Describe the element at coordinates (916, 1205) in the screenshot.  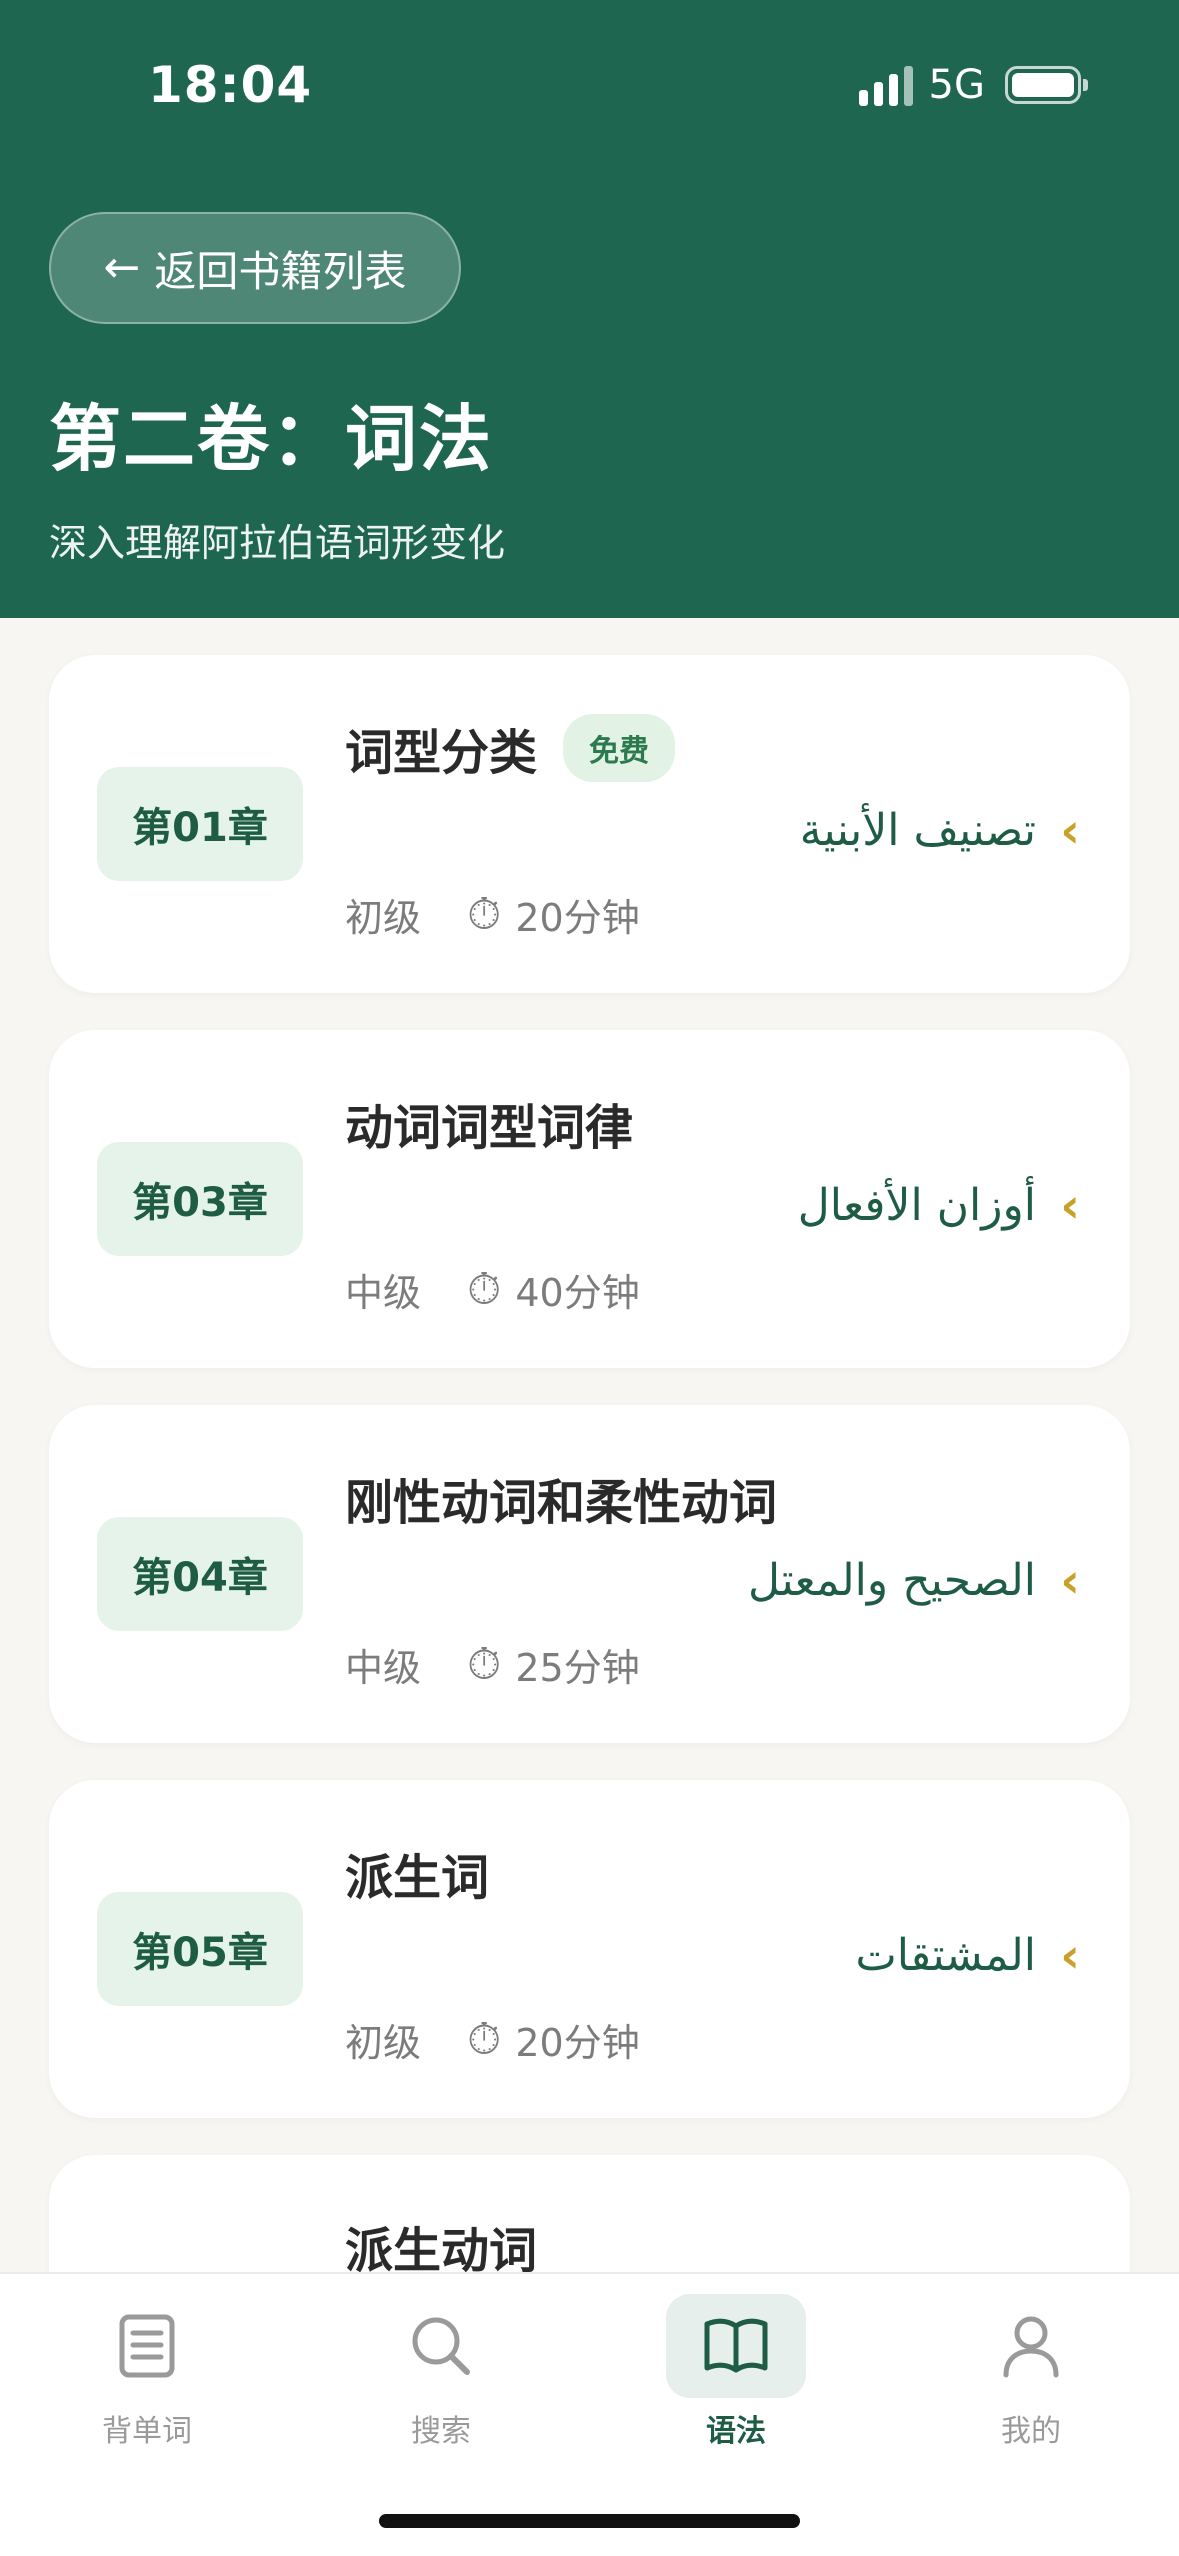
I see `chapter-arabic-title: أوزان الأفعال` at that location.